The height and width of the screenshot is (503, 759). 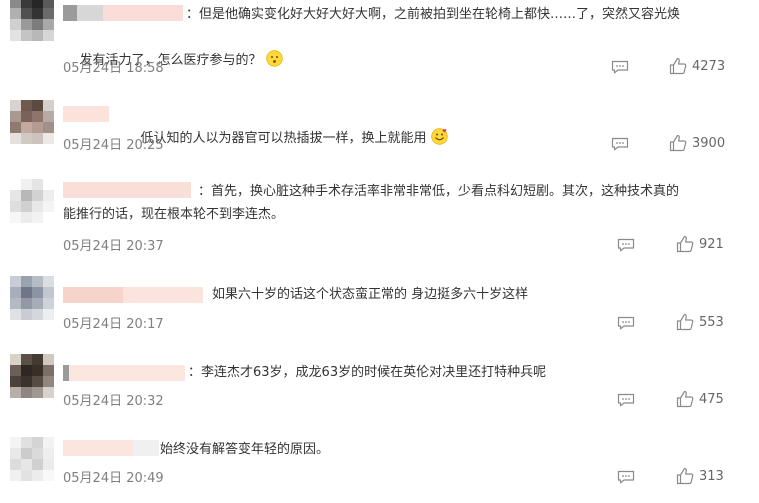 What do you see at coordinates (439, 136) in the screenshot?
I see `smiling-face-with-hearts-emoji` at bounding box center [439, 136].